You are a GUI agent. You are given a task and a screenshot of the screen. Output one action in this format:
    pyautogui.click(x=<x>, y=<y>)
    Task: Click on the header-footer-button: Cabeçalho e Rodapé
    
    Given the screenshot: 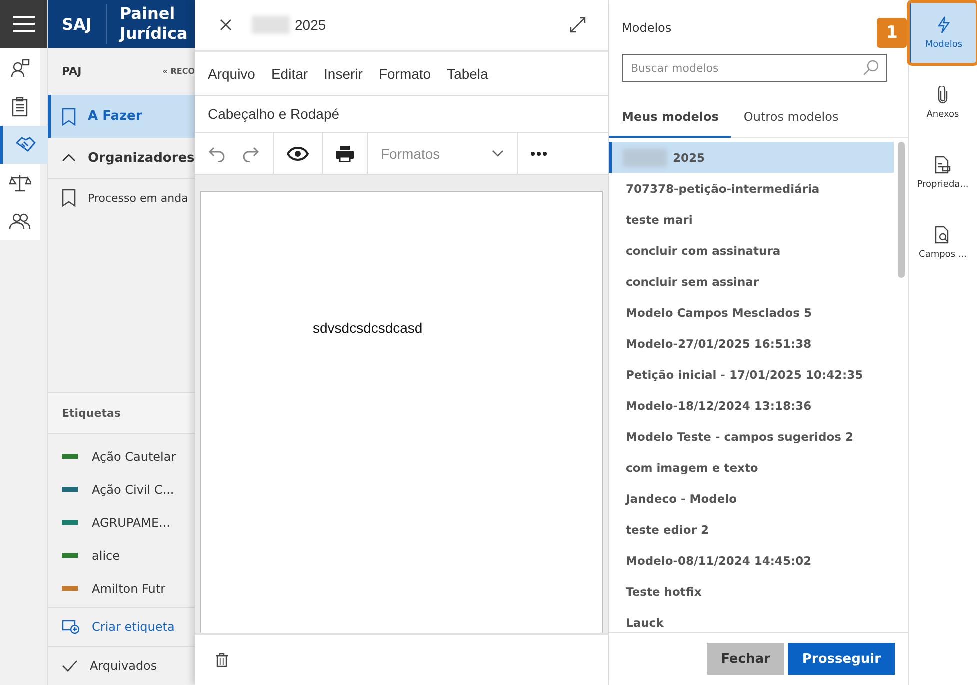 What is the action you would take?
    pyautogui.click(x=274, y=114)
    